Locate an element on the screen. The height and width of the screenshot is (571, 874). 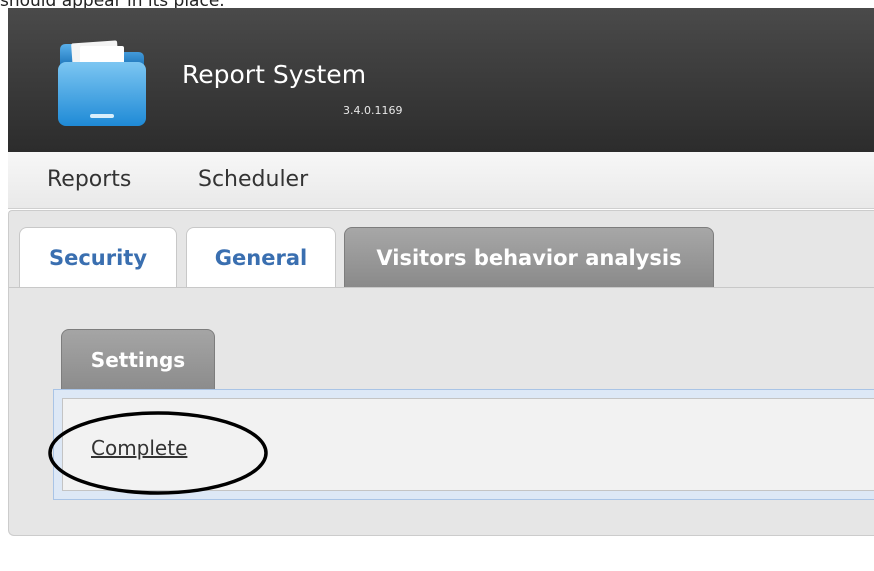
app-version: 3.4.0.1169 is located at coordinates (373, 110).